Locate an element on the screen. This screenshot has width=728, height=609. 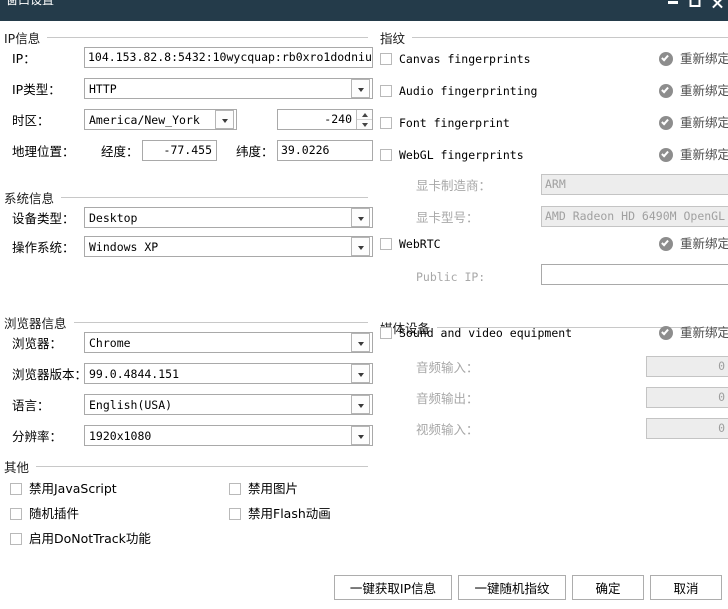
stepper-down-icon is located at coordinates (364, 124).